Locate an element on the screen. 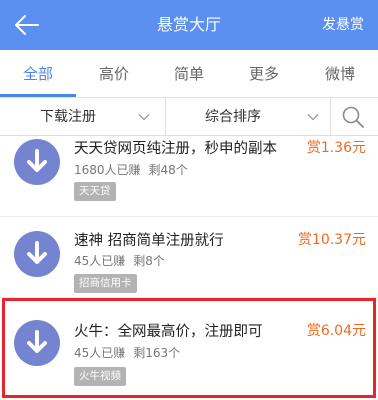 The height and width of the screenshot is (400, 378). category-tabs: 全部 高价 简单 更多 微博 is located at coordinates (189, 74).